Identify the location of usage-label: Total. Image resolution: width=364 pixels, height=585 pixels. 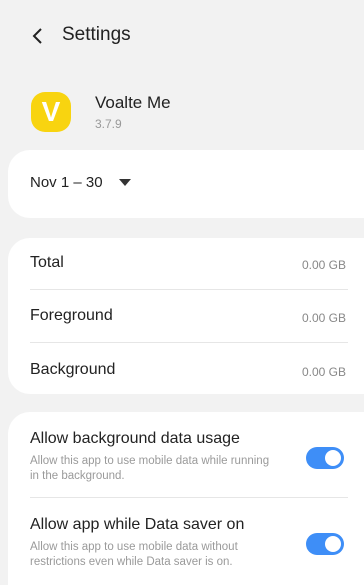
(47, 262).